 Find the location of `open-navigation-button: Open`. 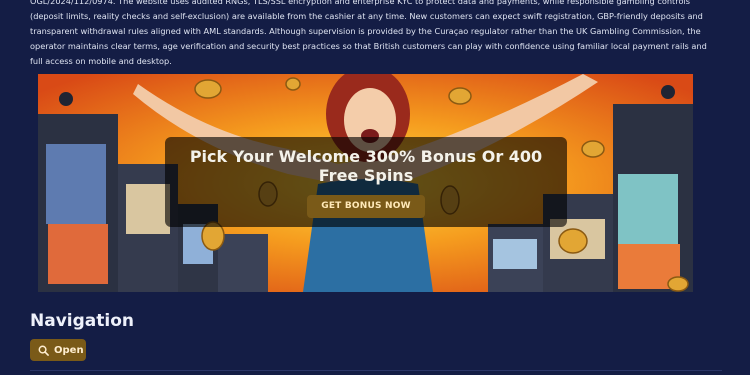

open-navigation-button: Open is located at coordinates (58, 350).